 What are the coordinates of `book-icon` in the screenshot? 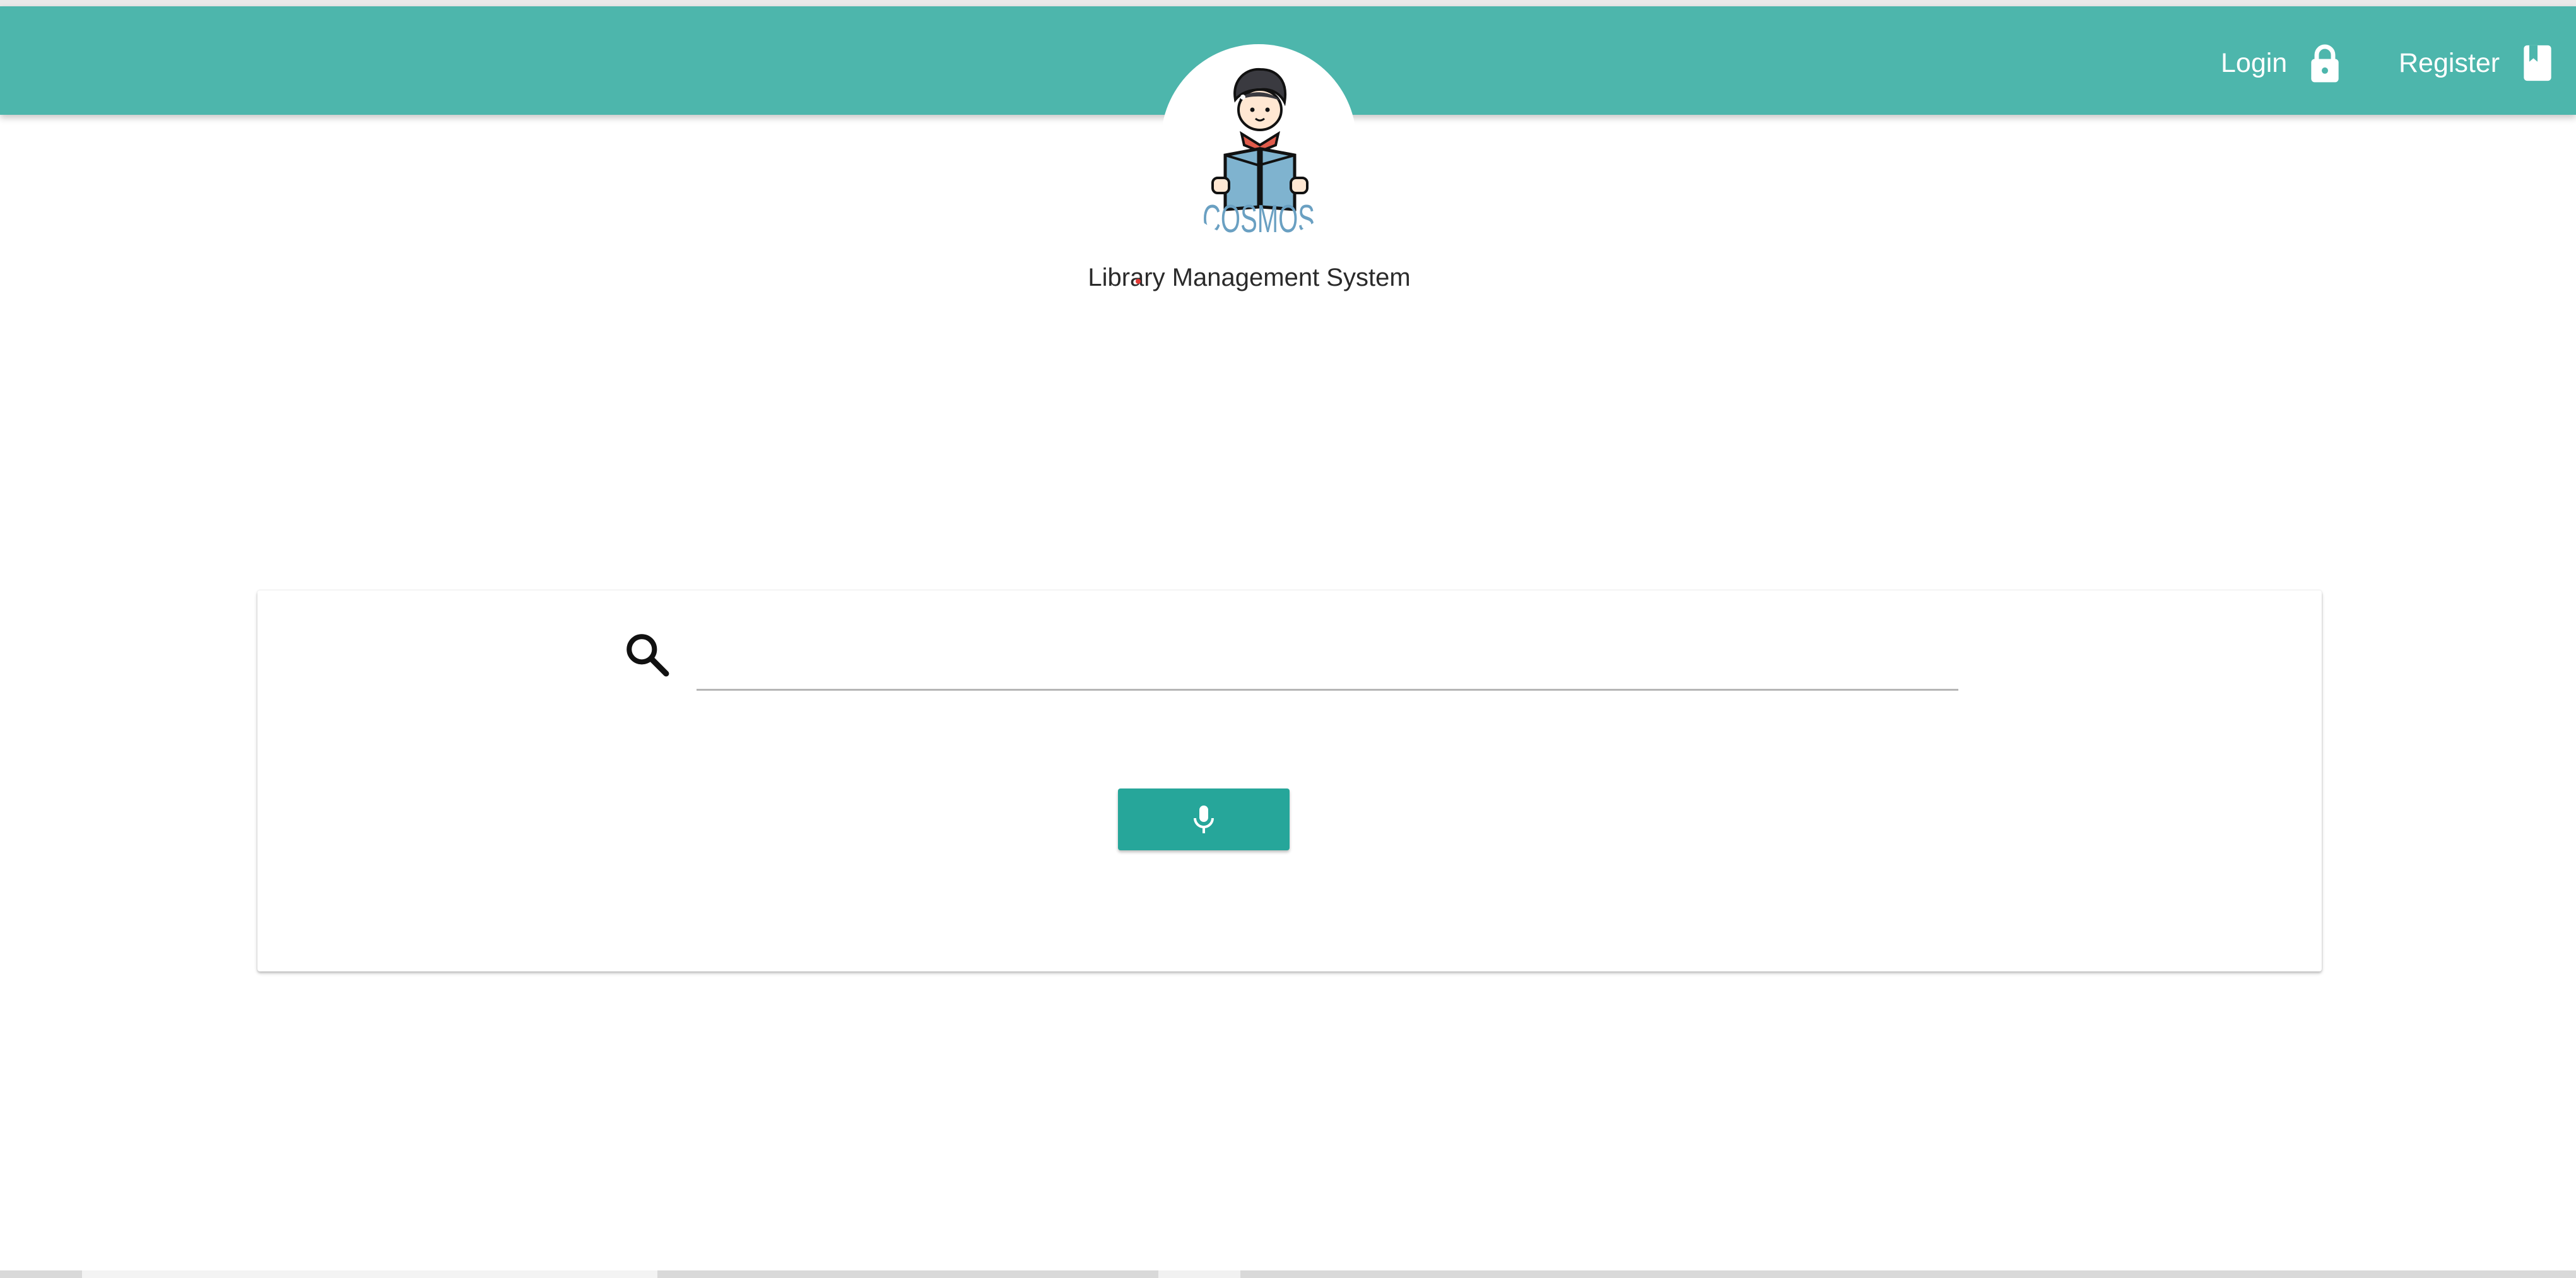 It's located at (2537, 63).